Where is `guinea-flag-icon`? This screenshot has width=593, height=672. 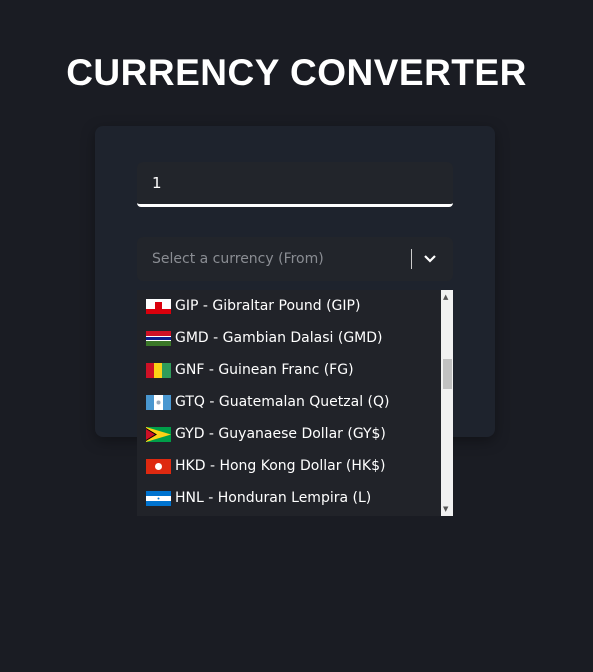 guinea-flag-icon is located at coordinates (158, 370).